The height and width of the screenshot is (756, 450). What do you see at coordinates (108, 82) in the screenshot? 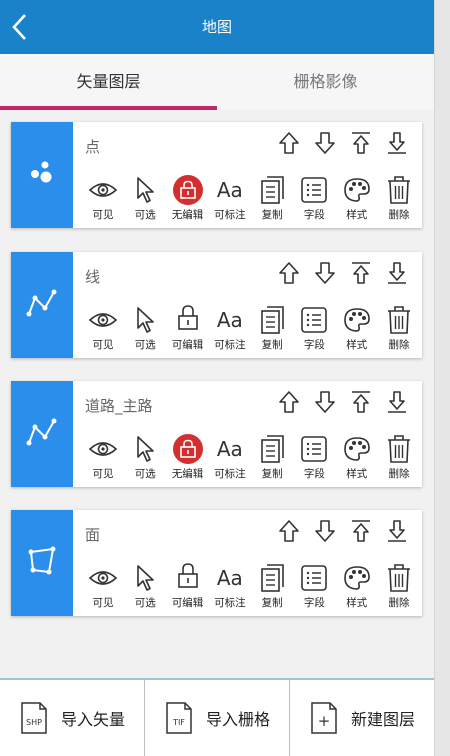
I see `tab-vector-layers: 矢量图层` at bounding box center [108, 82].